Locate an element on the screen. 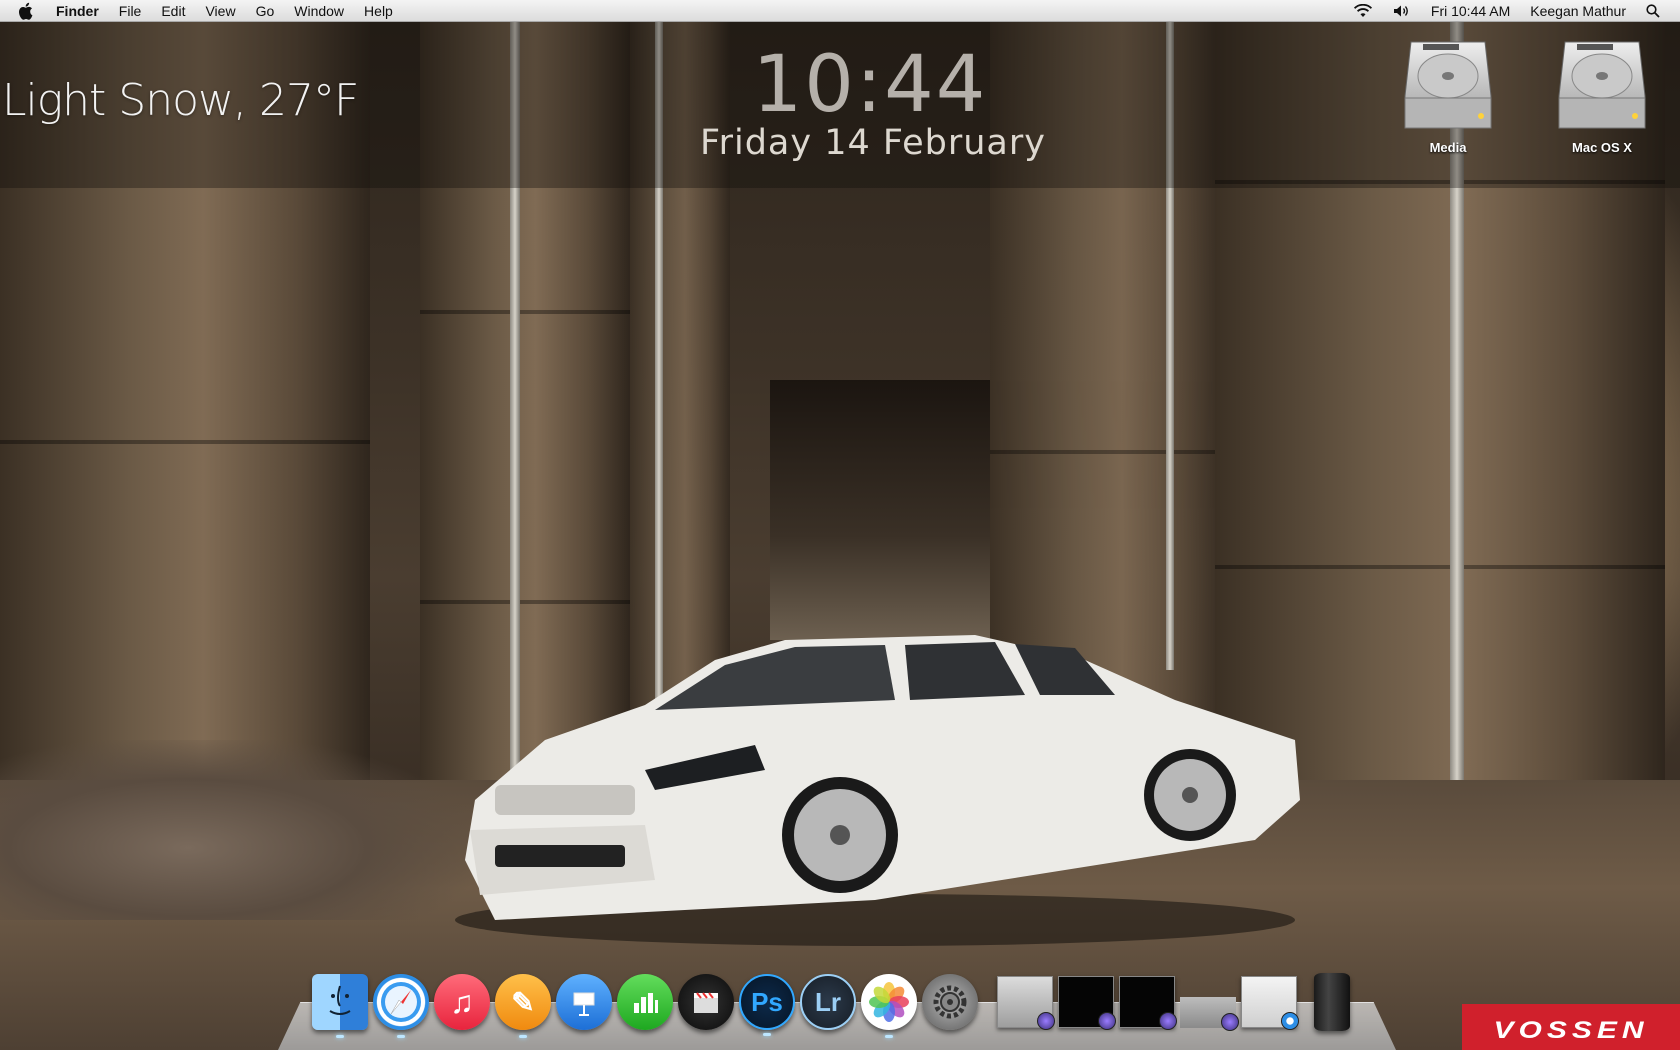 Image resolution: width=1680 pixels, height=1050 pixels. menu-window: Window is located at coordinates (319, 11).